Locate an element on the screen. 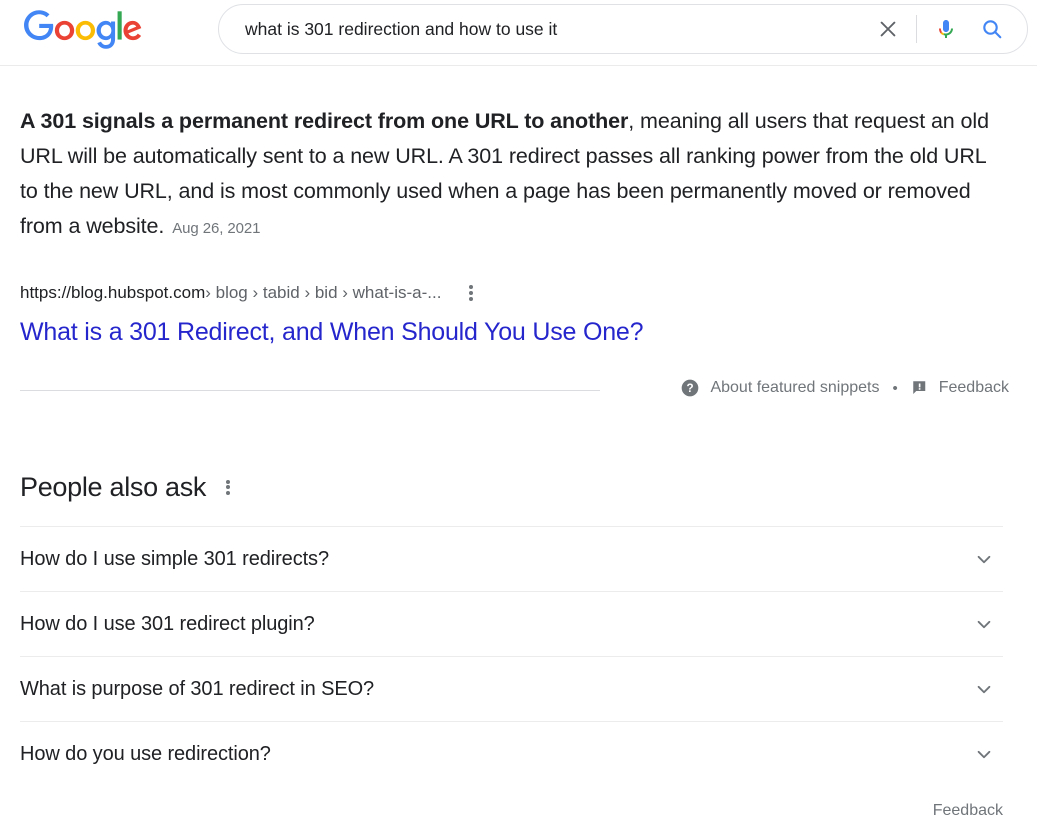 This screenshot has width=1037, height=818. featured-snippet-actions: ? About featured snippets • Feedback is located at coordinates (844, 388).